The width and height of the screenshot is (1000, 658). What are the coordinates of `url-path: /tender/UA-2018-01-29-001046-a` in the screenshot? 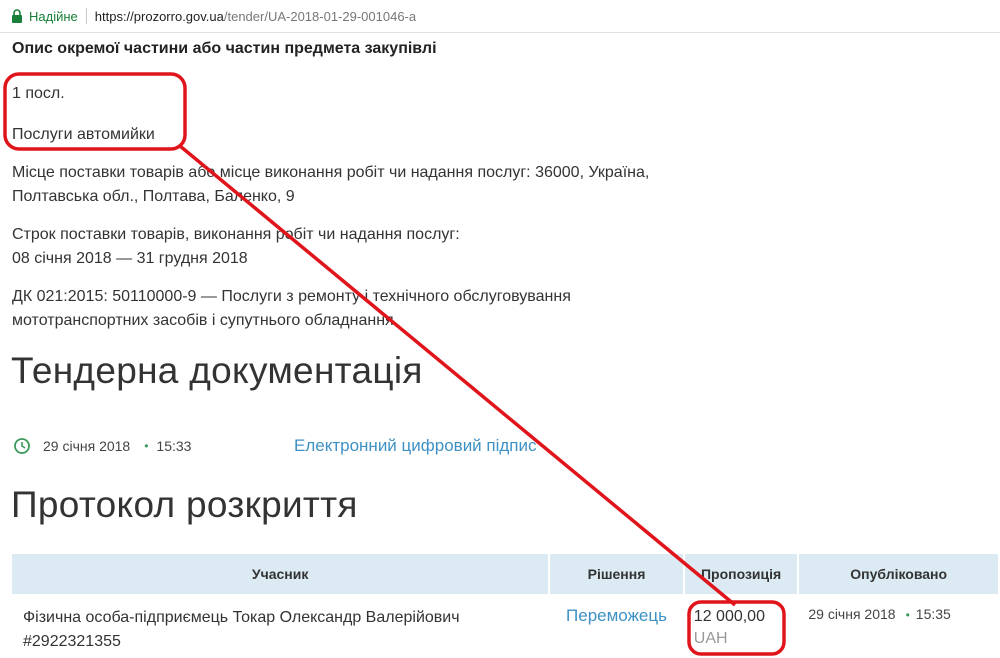 It's located at (320, 16).